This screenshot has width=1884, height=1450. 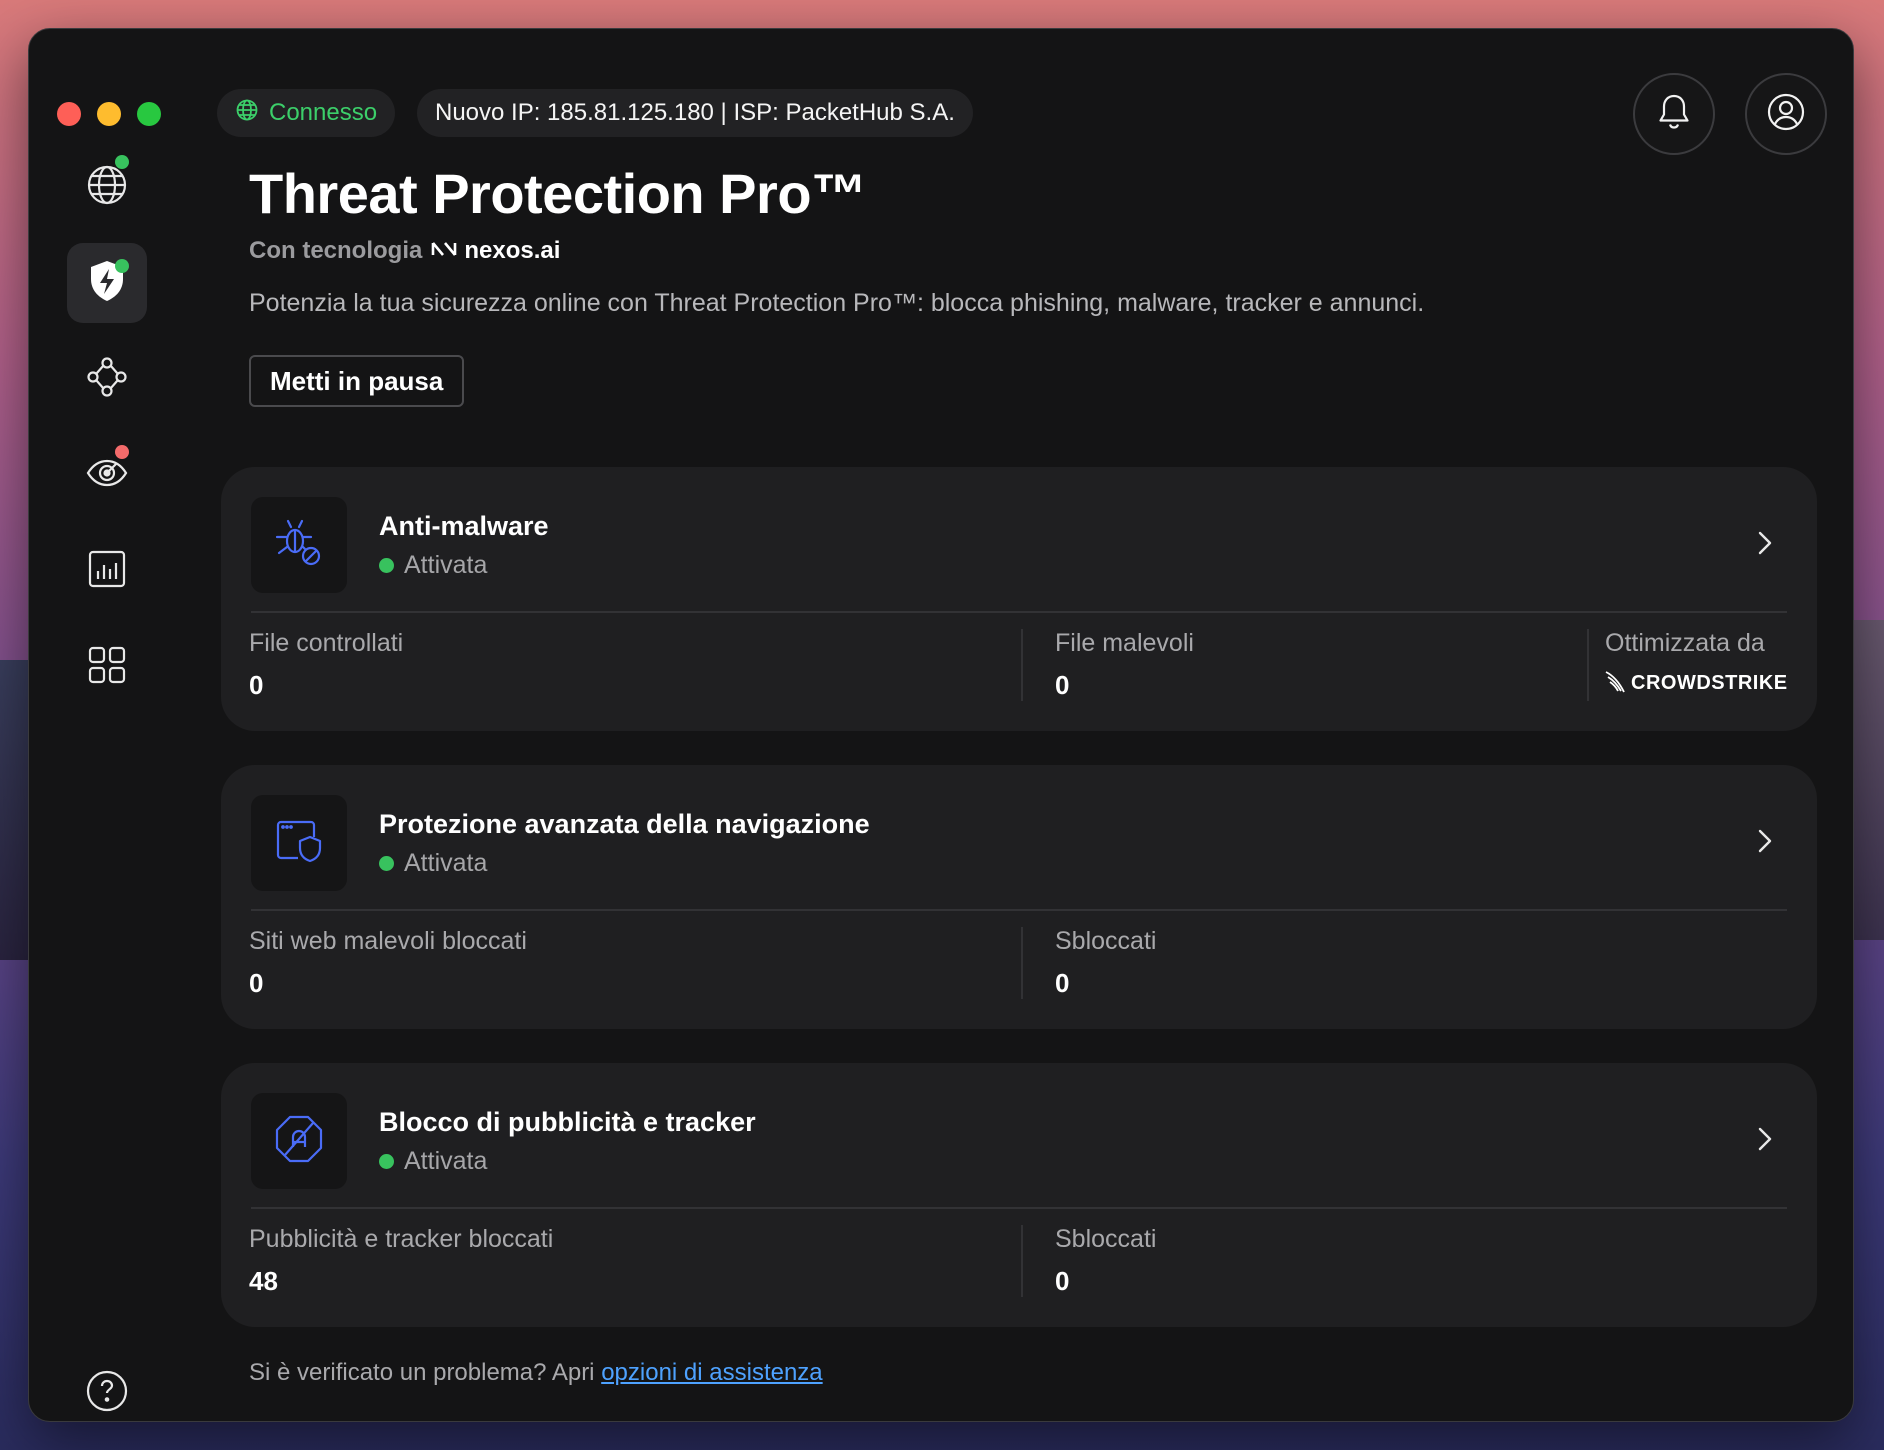 I want to click on stat-blocked-sites: Siti web malevoli bloccati 0, so click(x=388, y=963).